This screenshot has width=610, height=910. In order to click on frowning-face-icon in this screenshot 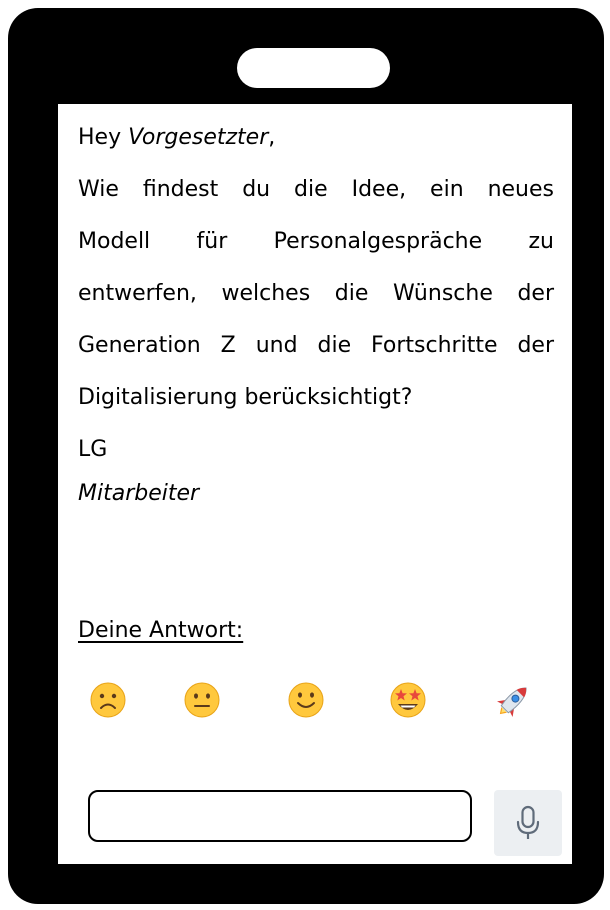, I will do `click(108, 700)`.